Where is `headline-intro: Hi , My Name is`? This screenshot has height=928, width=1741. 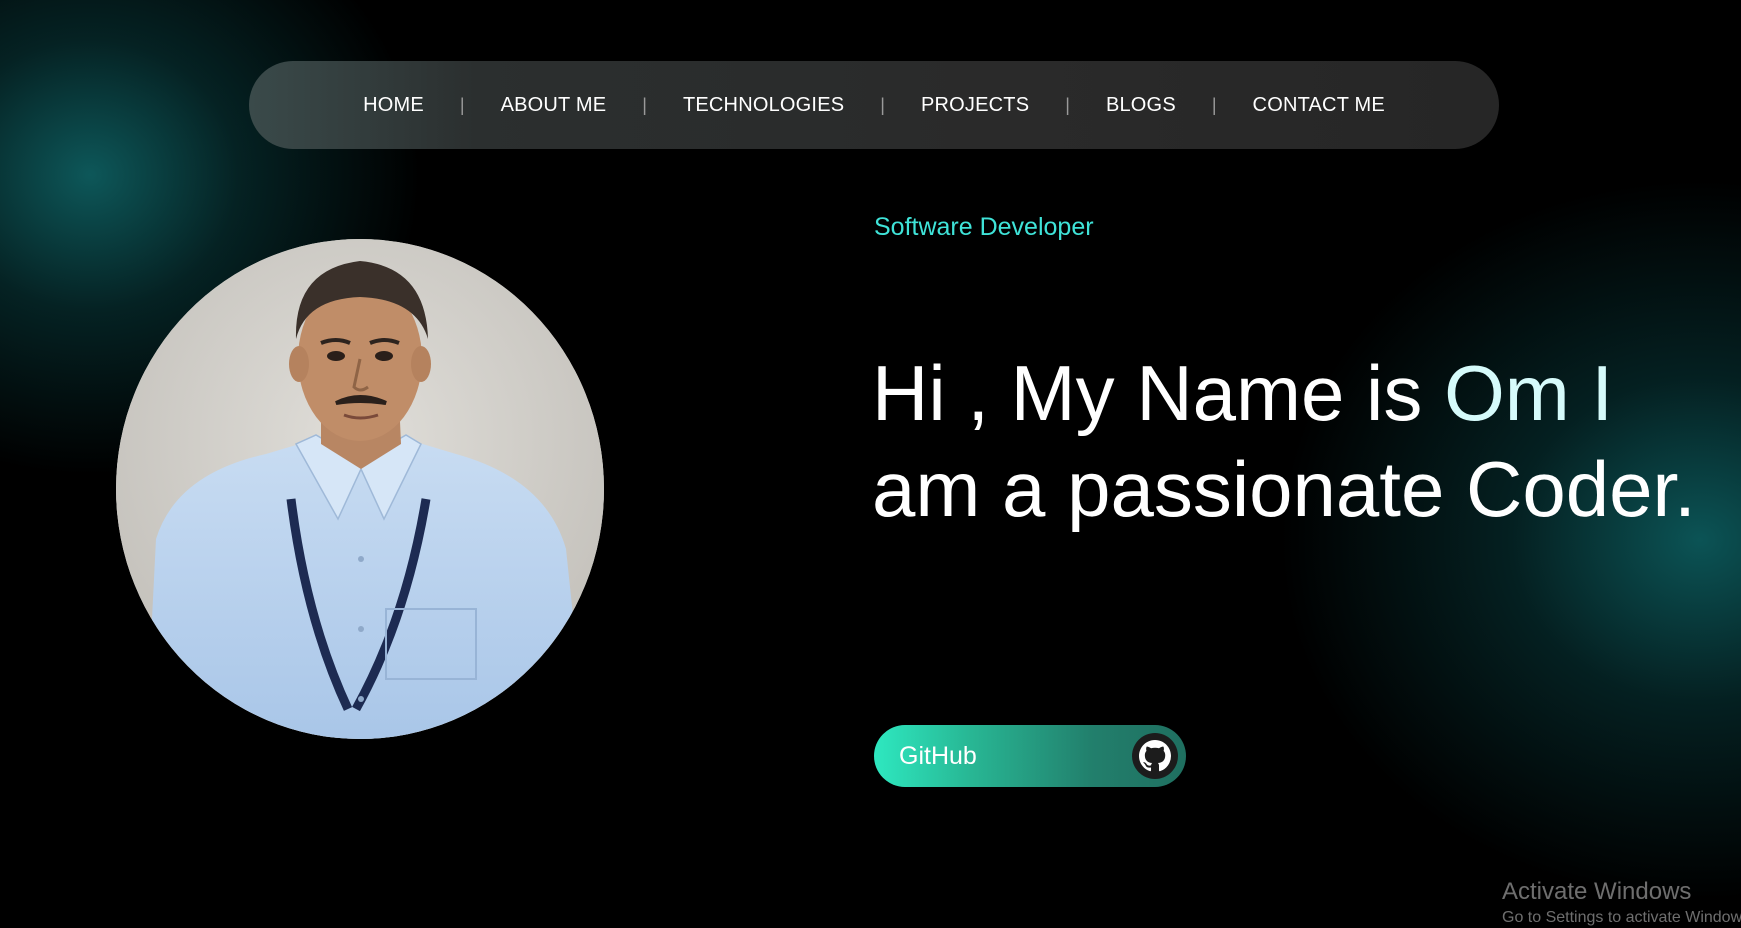 headline-intro: Hi , My Name is is located at coordinates (1158, 393).